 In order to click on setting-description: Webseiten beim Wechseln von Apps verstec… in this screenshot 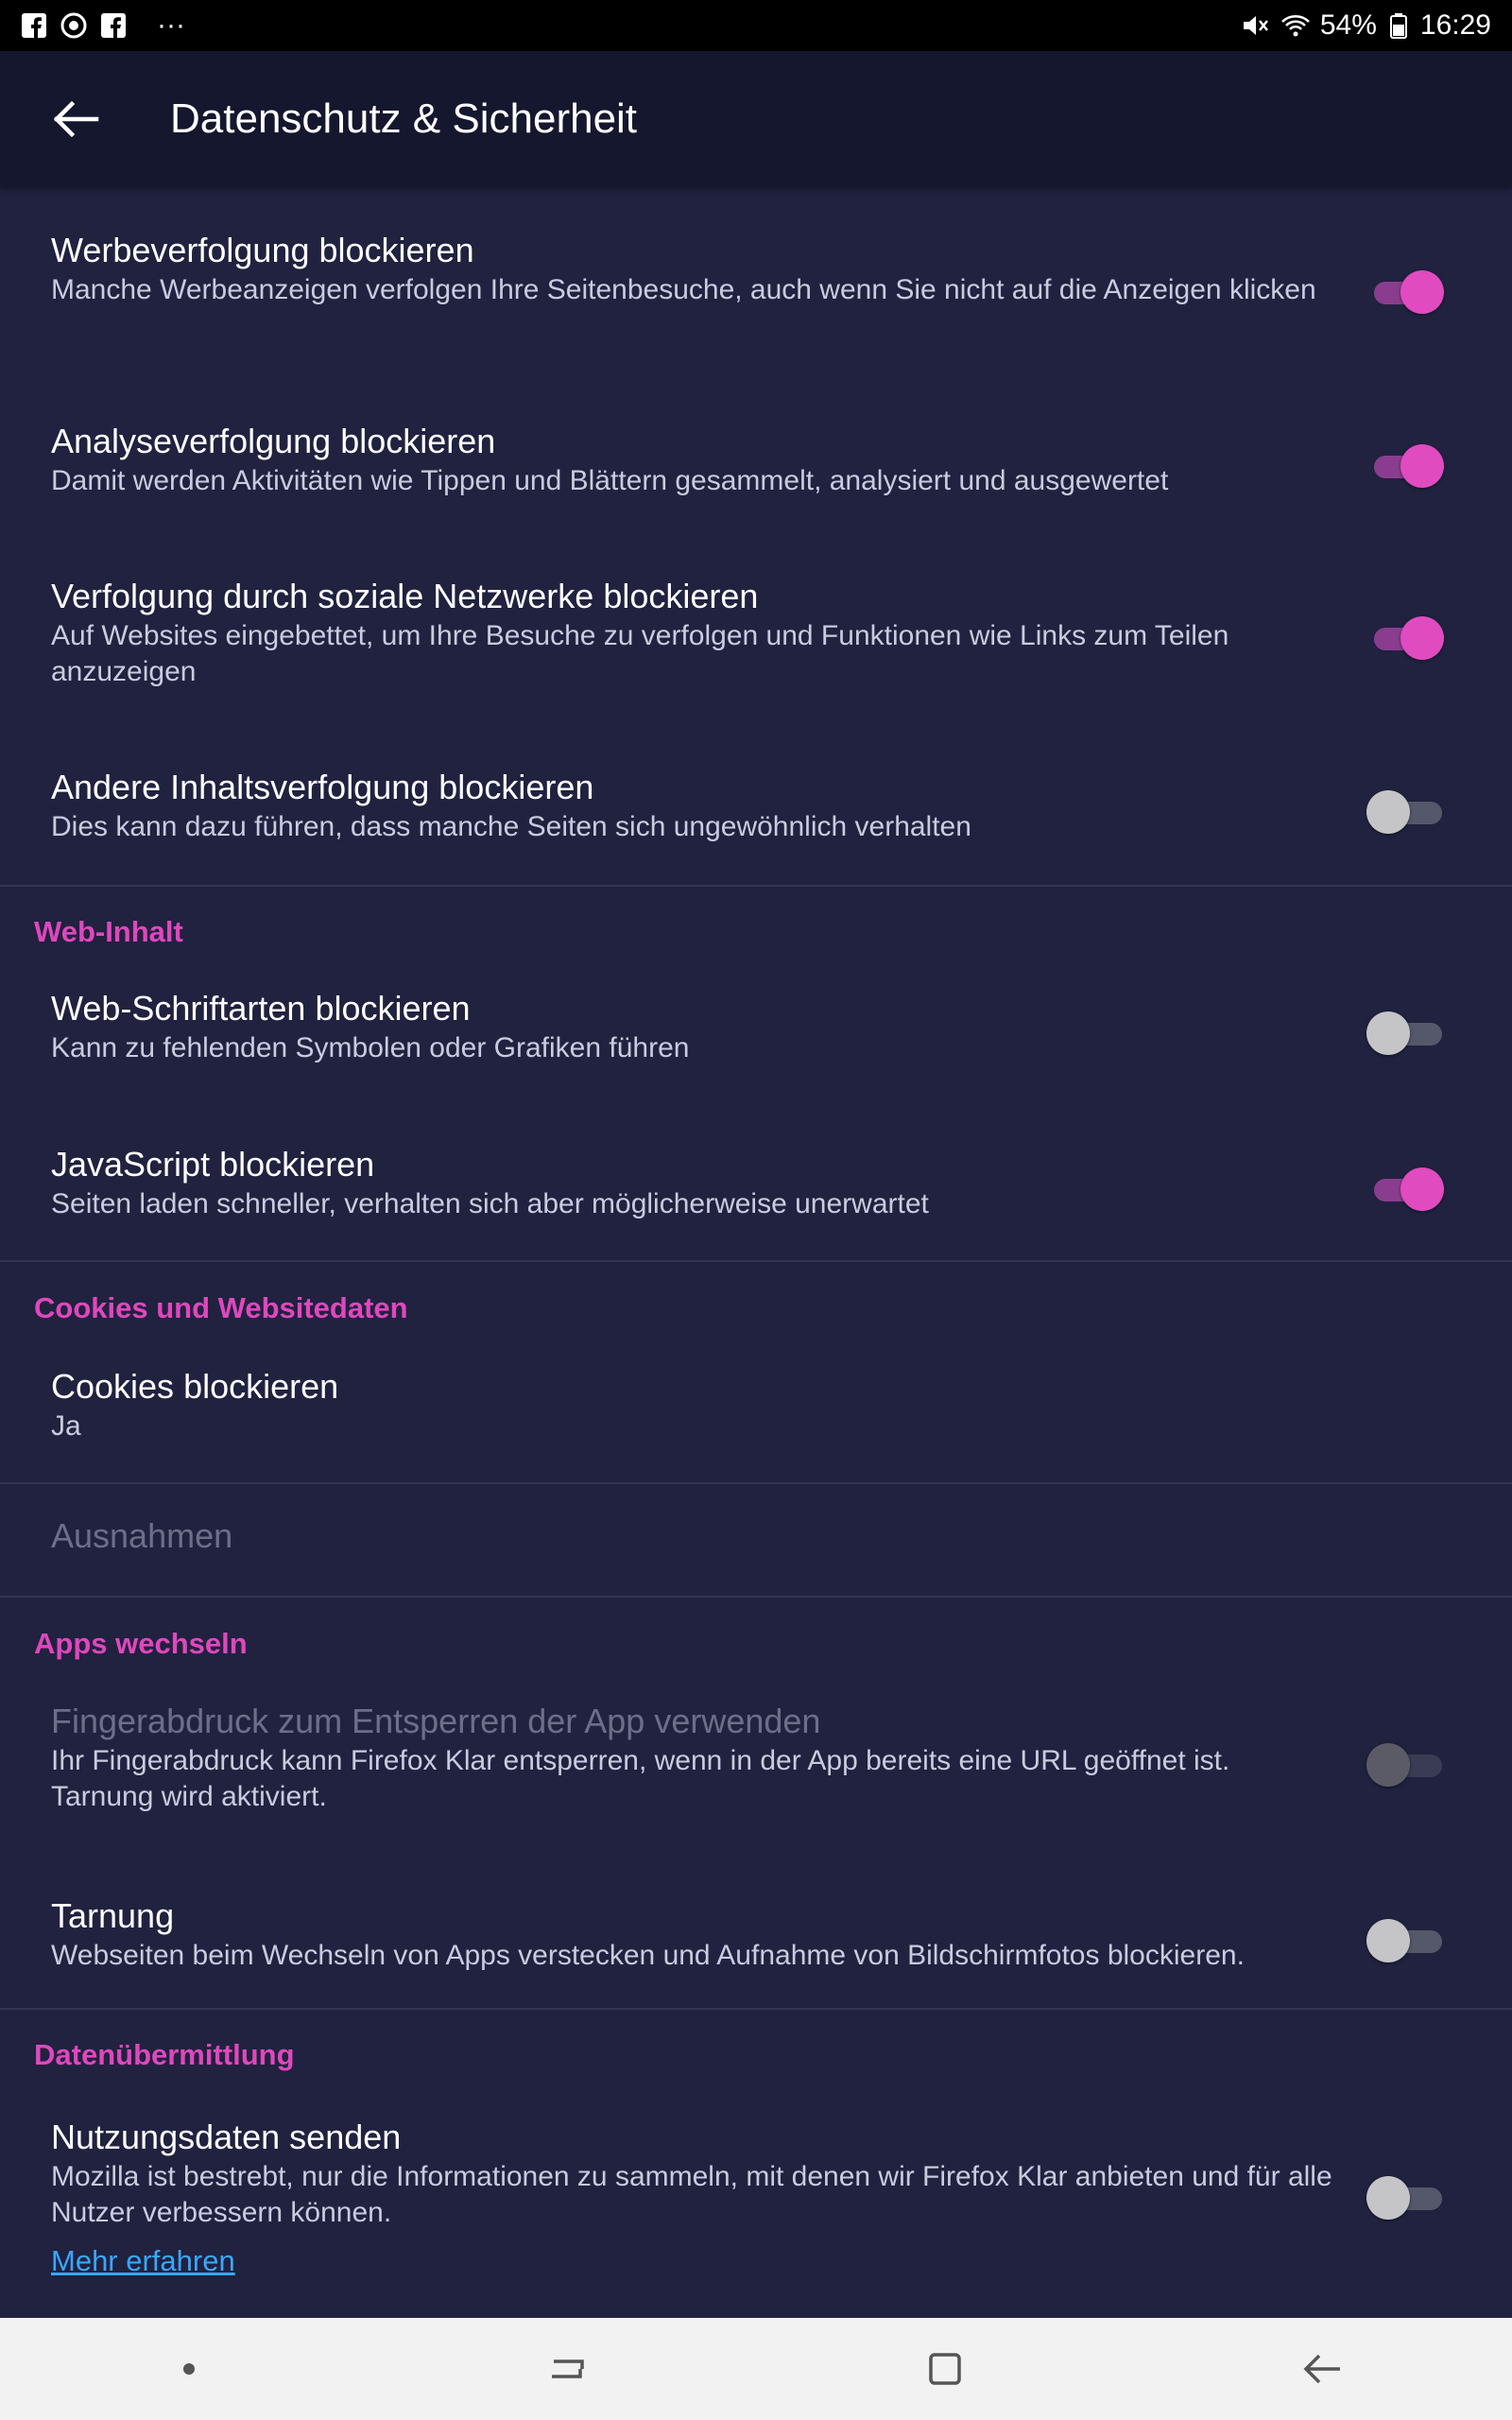, I will do `click(648, 1956)`.